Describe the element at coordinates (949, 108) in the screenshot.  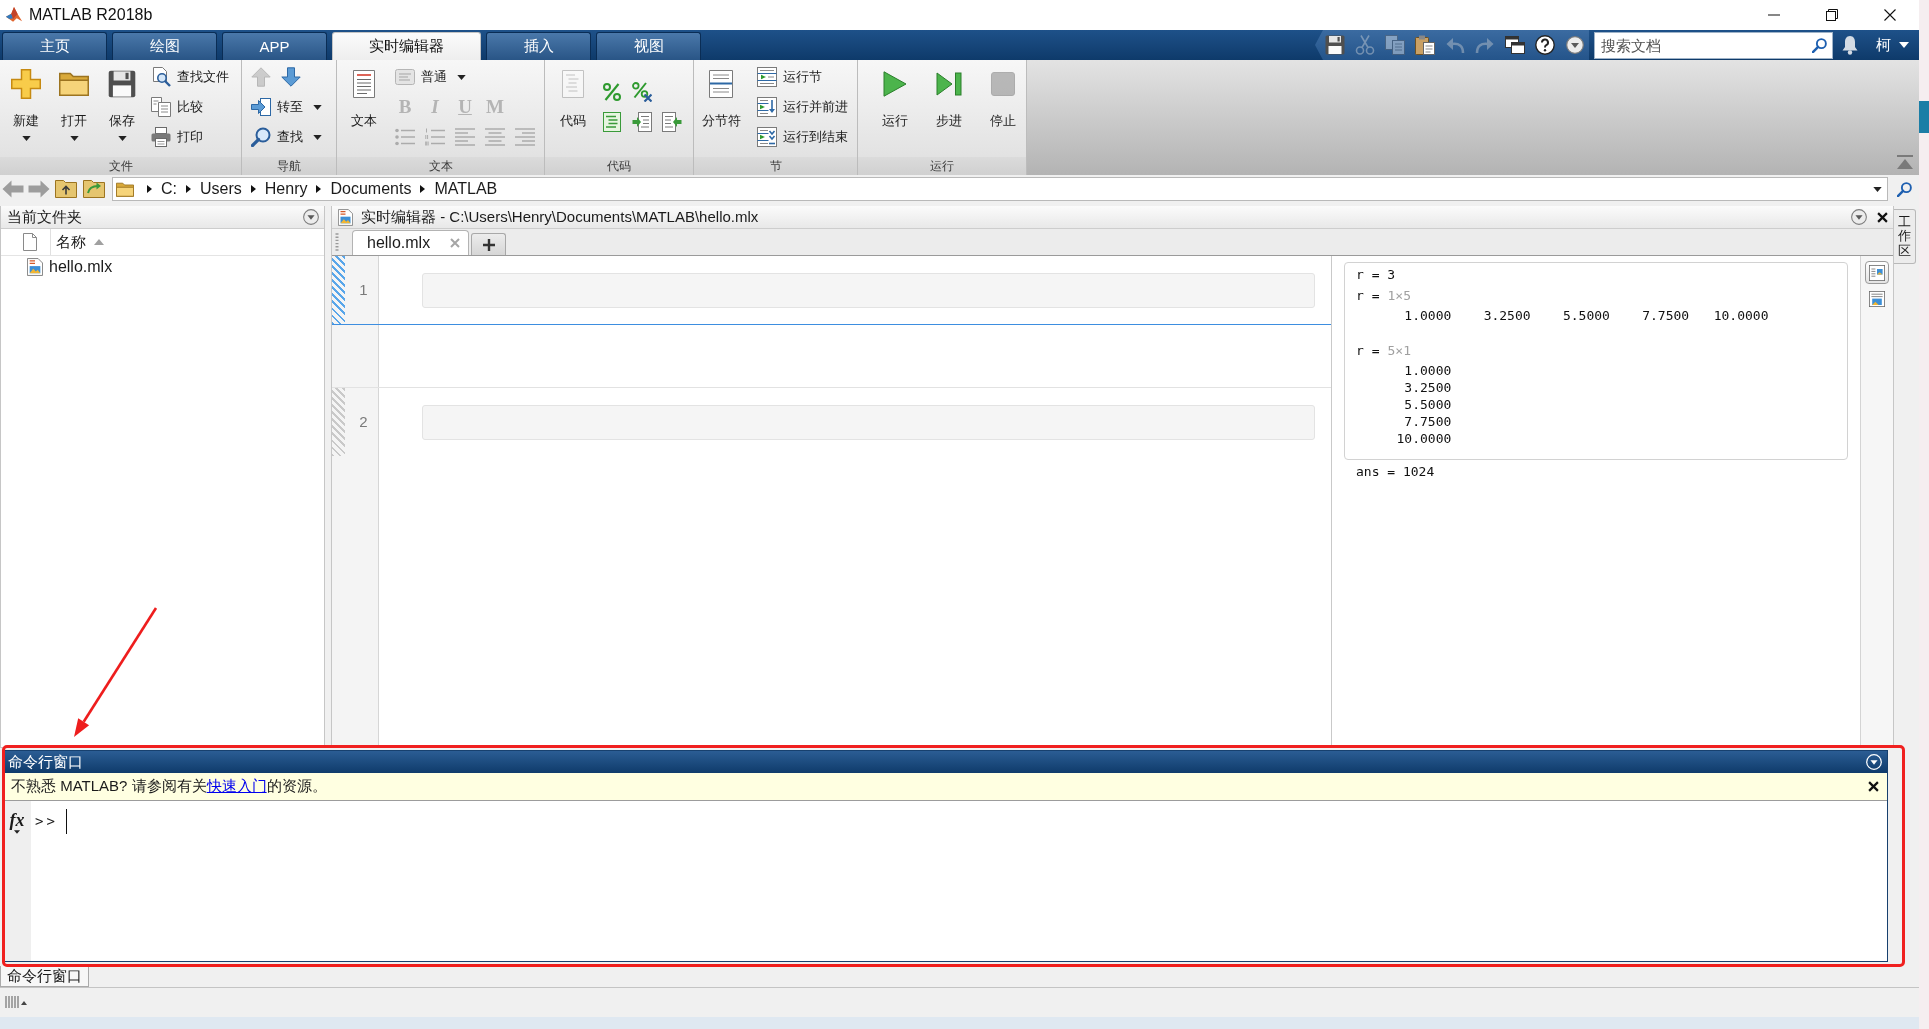
I see `step-button: 步进` at that location.